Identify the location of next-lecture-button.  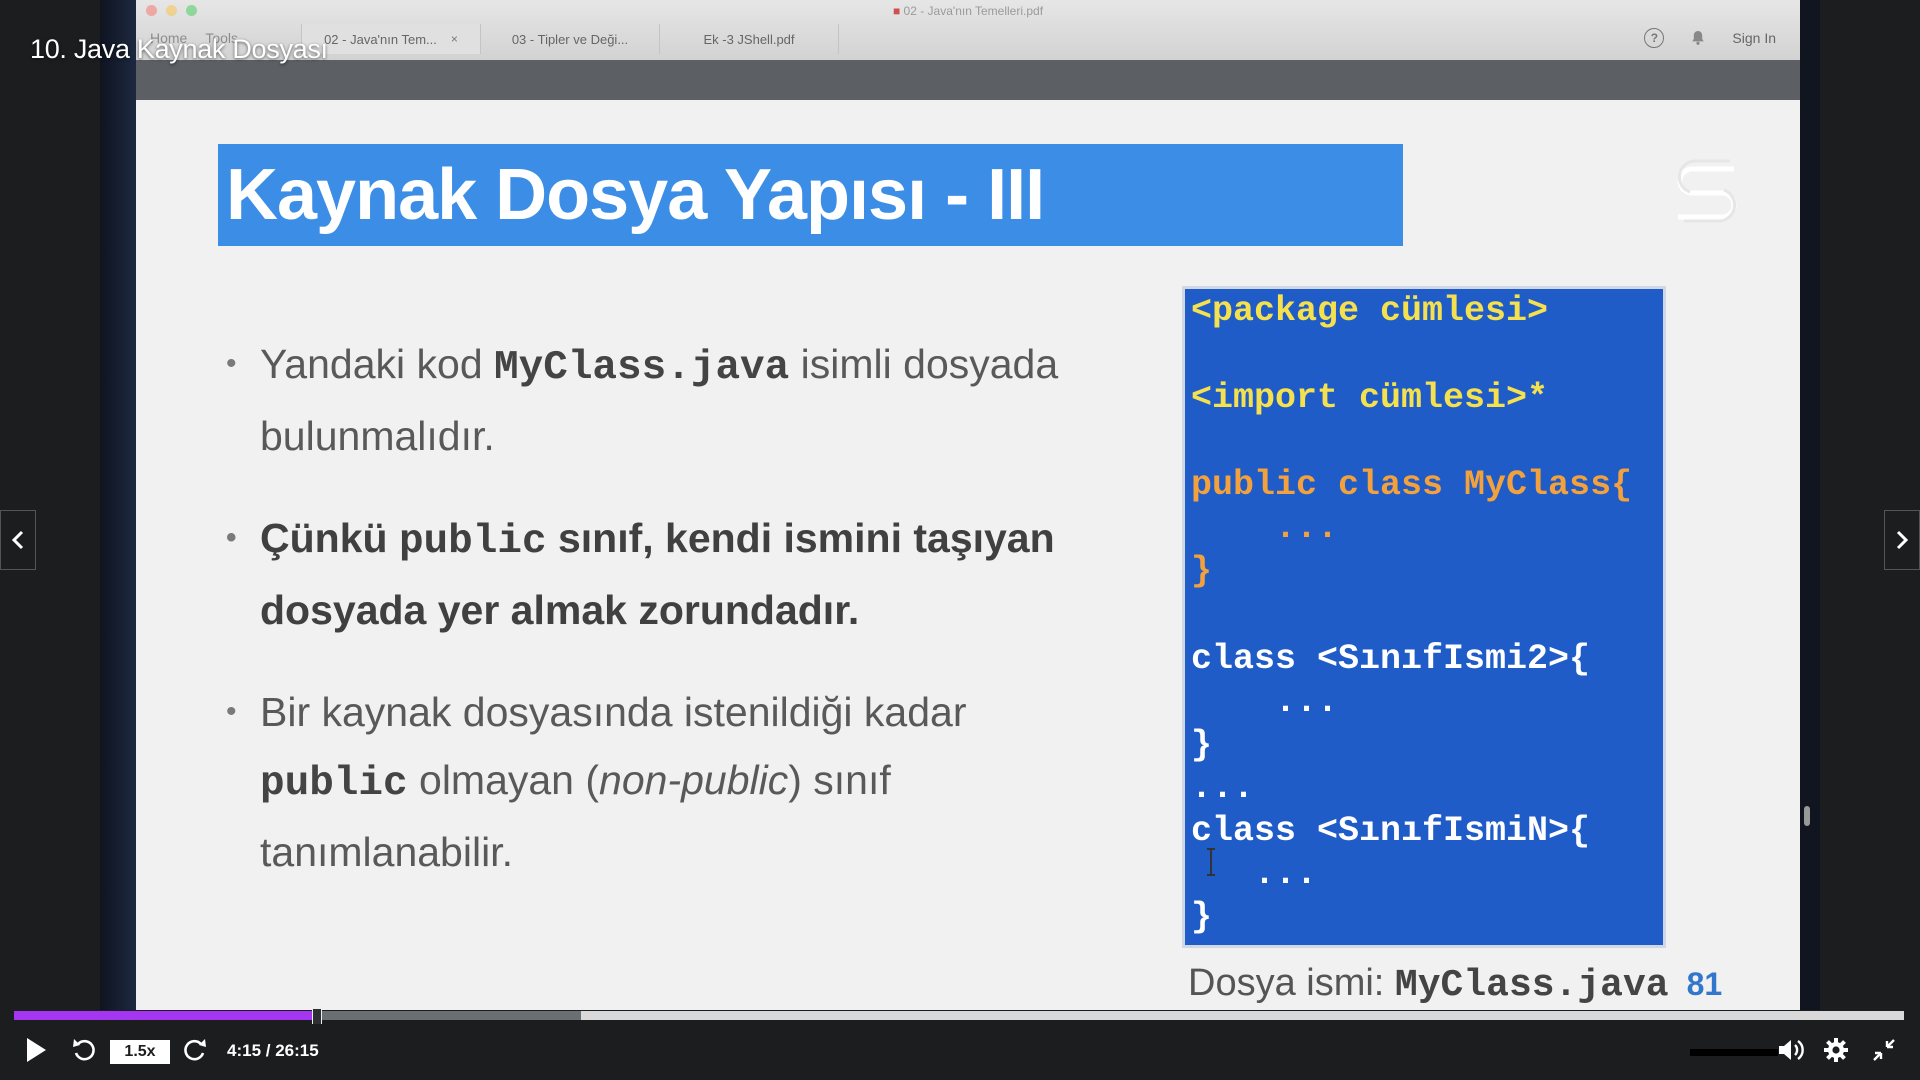
(1902, 540).